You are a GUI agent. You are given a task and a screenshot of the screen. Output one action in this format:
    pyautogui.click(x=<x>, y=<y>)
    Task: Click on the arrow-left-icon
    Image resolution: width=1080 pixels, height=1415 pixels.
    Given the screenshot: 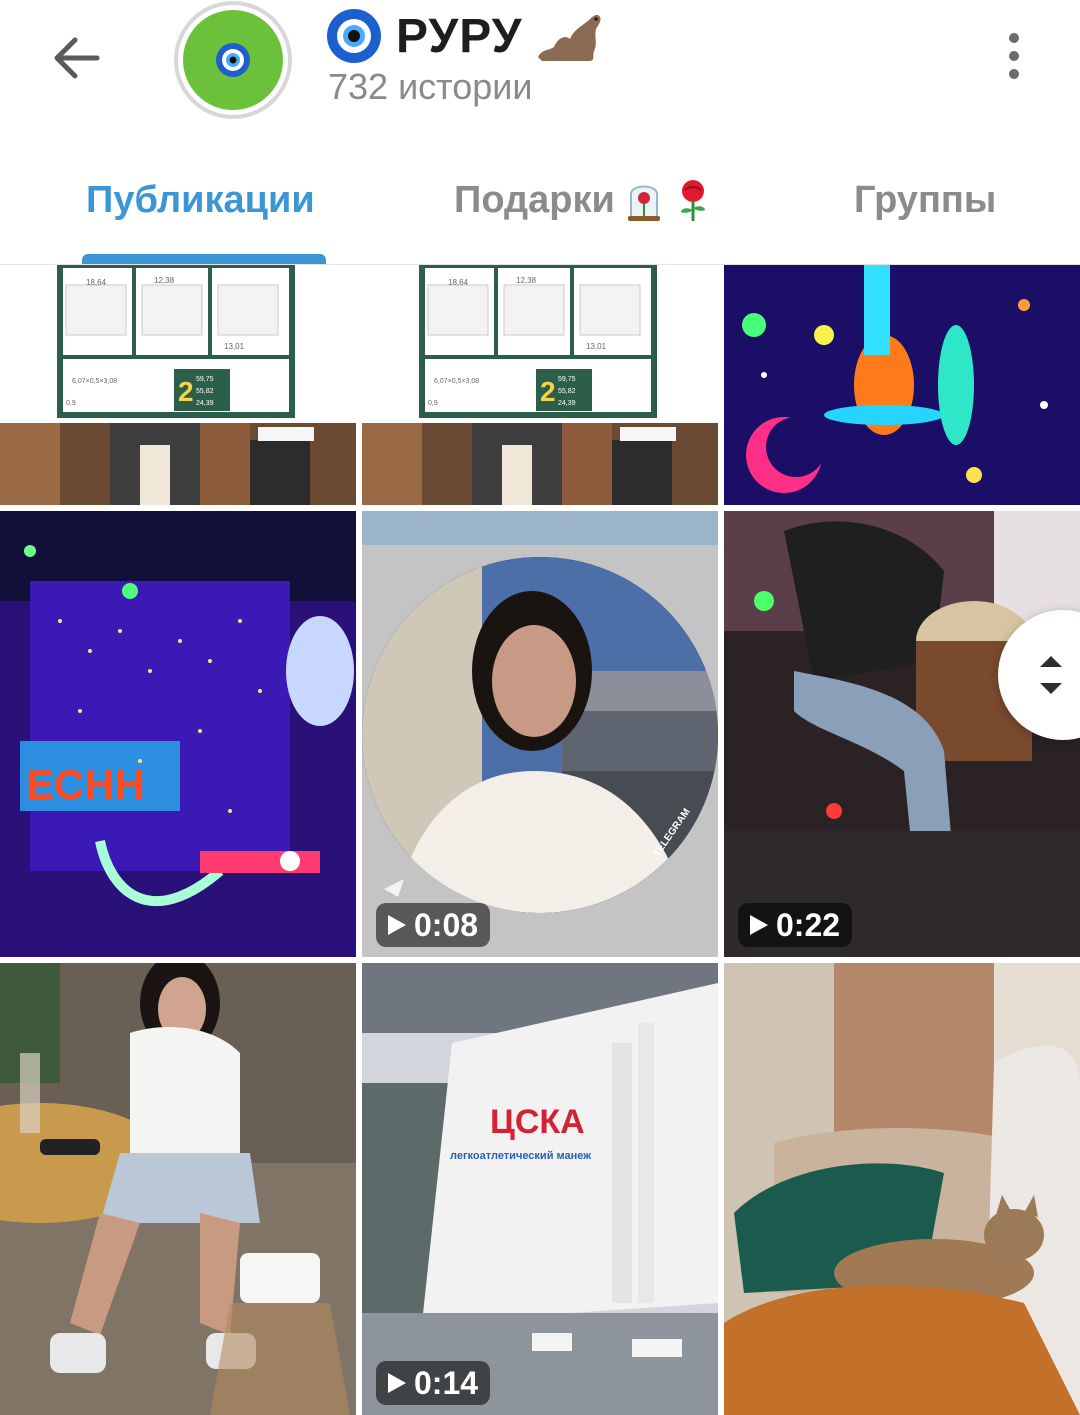 What is the action you would take?
    pyautogui.click(x=77, y=58)
    